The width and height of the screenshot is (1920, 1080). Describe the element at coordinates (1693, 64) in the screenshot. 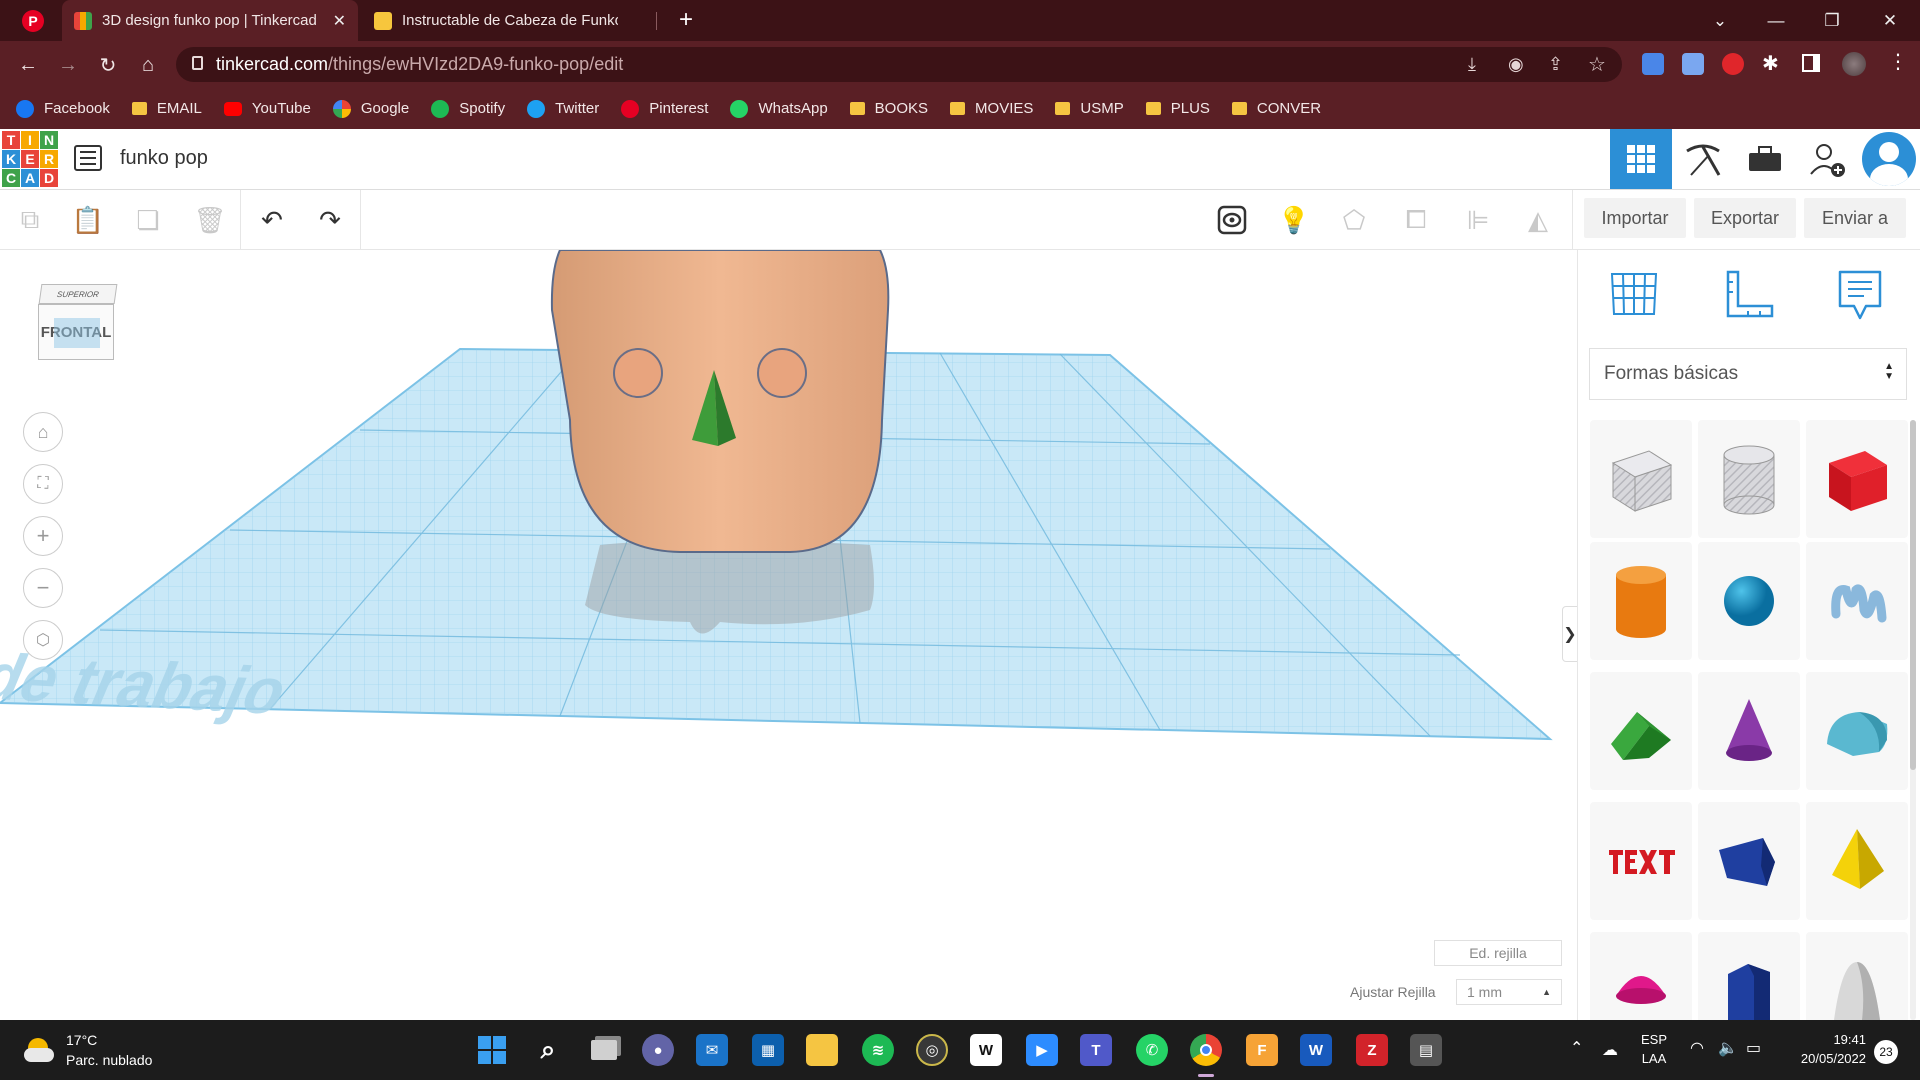

I see `docs-extension-icon` at that location.